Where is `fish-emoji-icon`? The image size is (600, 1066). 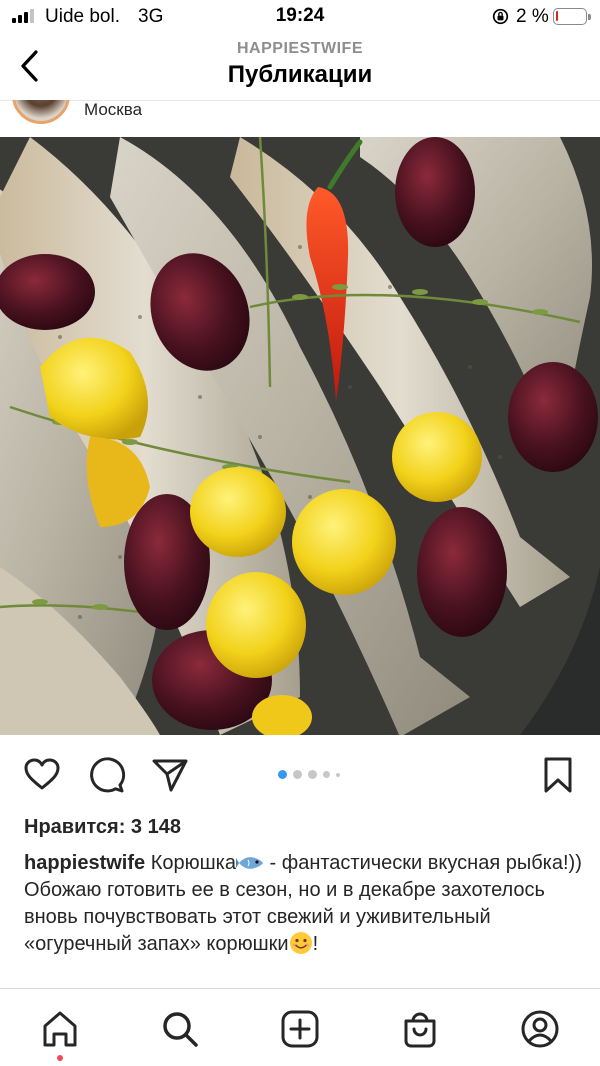 fish-emoji-icon is located at coordinates (249, 863).